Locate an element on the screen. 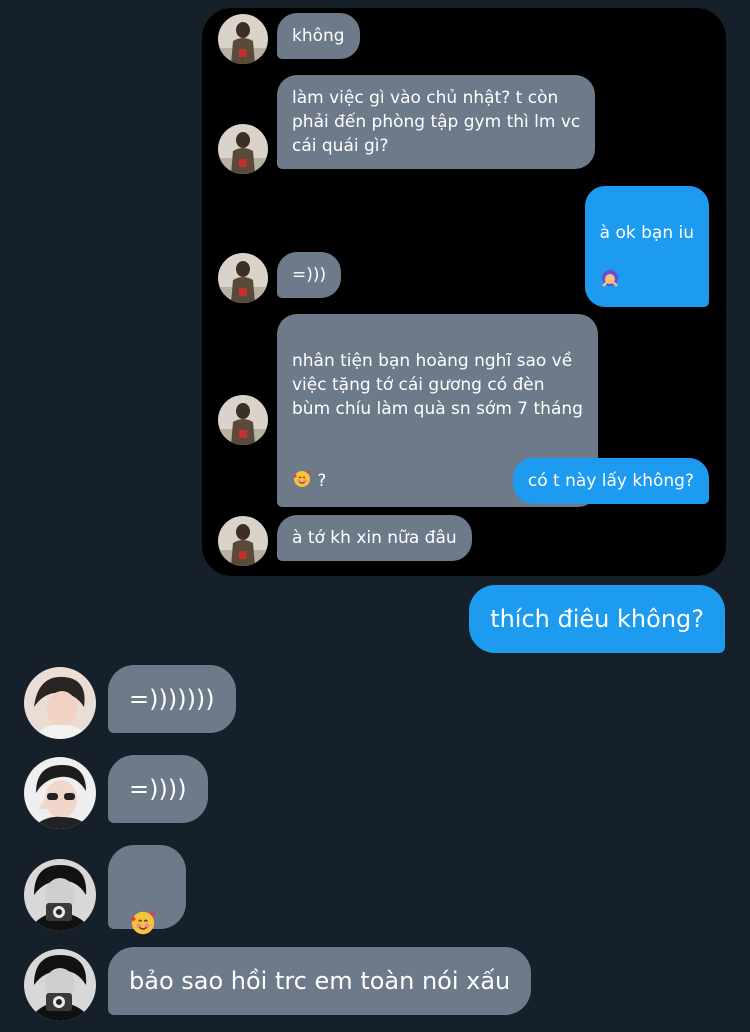 Image resolution: width=750 pixels, height=1032 pixels. person-gesturing-no-emoji is located at coordinates (610, 270).